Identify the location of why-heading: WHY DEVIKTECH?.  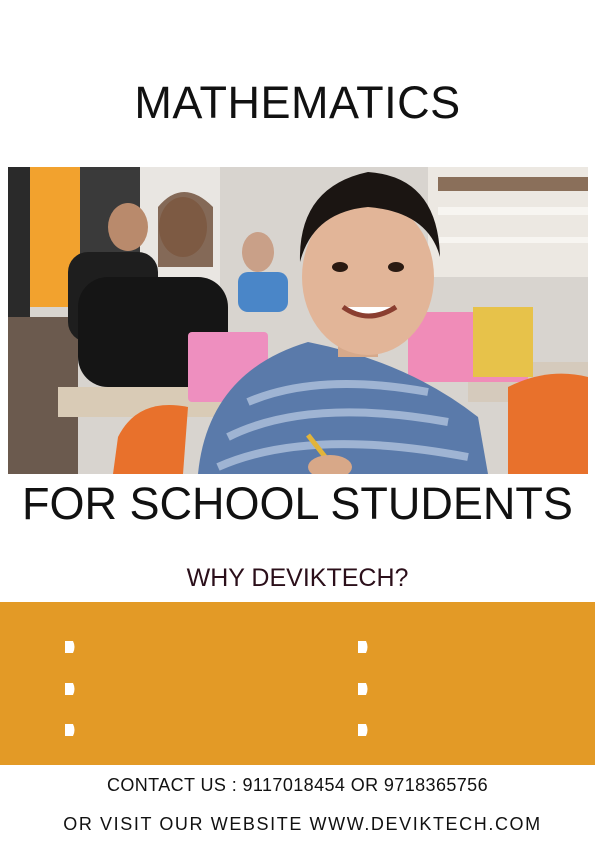
(297, 578).